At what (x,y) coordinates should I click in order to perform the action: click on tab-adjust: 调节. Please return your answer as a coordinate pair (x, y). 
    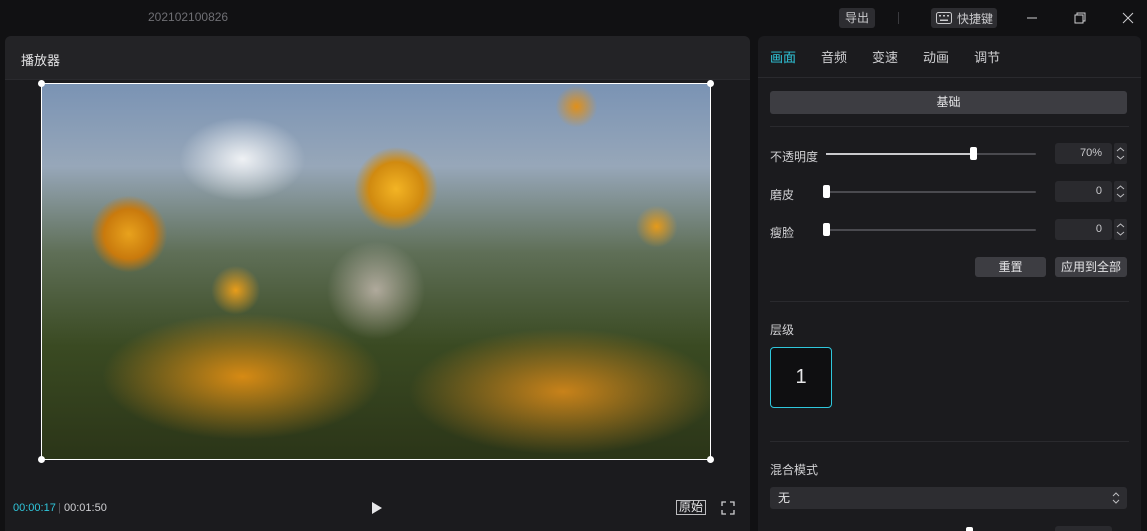
    Looking at the image, I should click on (987, 56).